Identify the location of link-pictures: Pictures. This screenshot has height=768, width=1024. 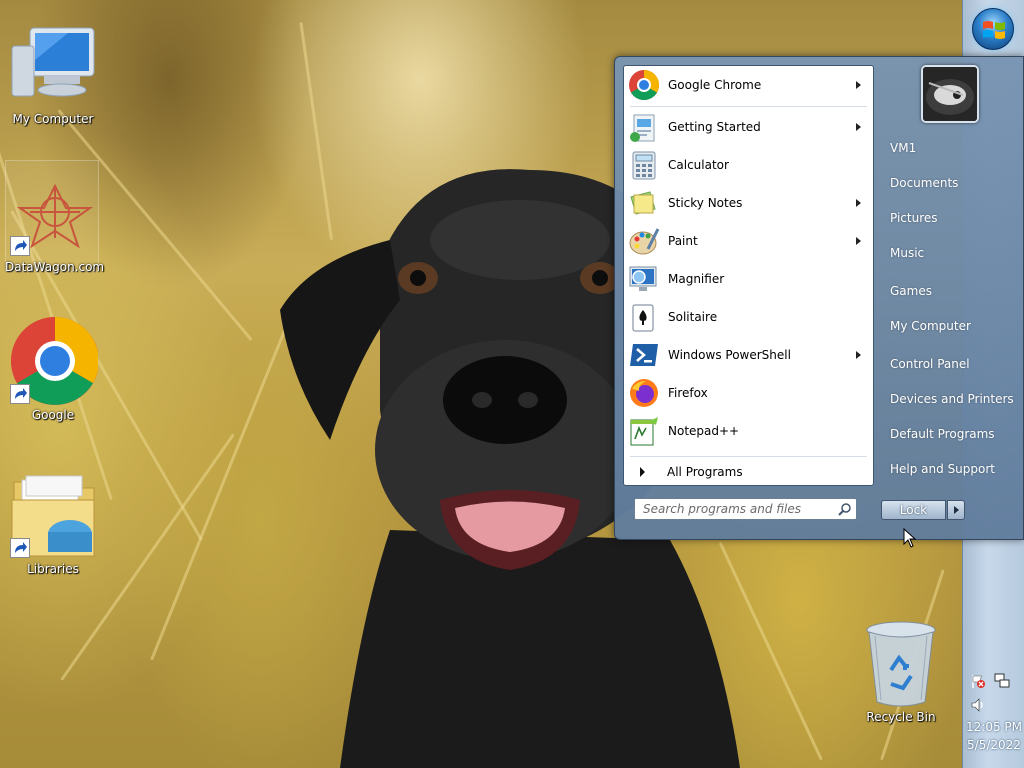
(914, 218).